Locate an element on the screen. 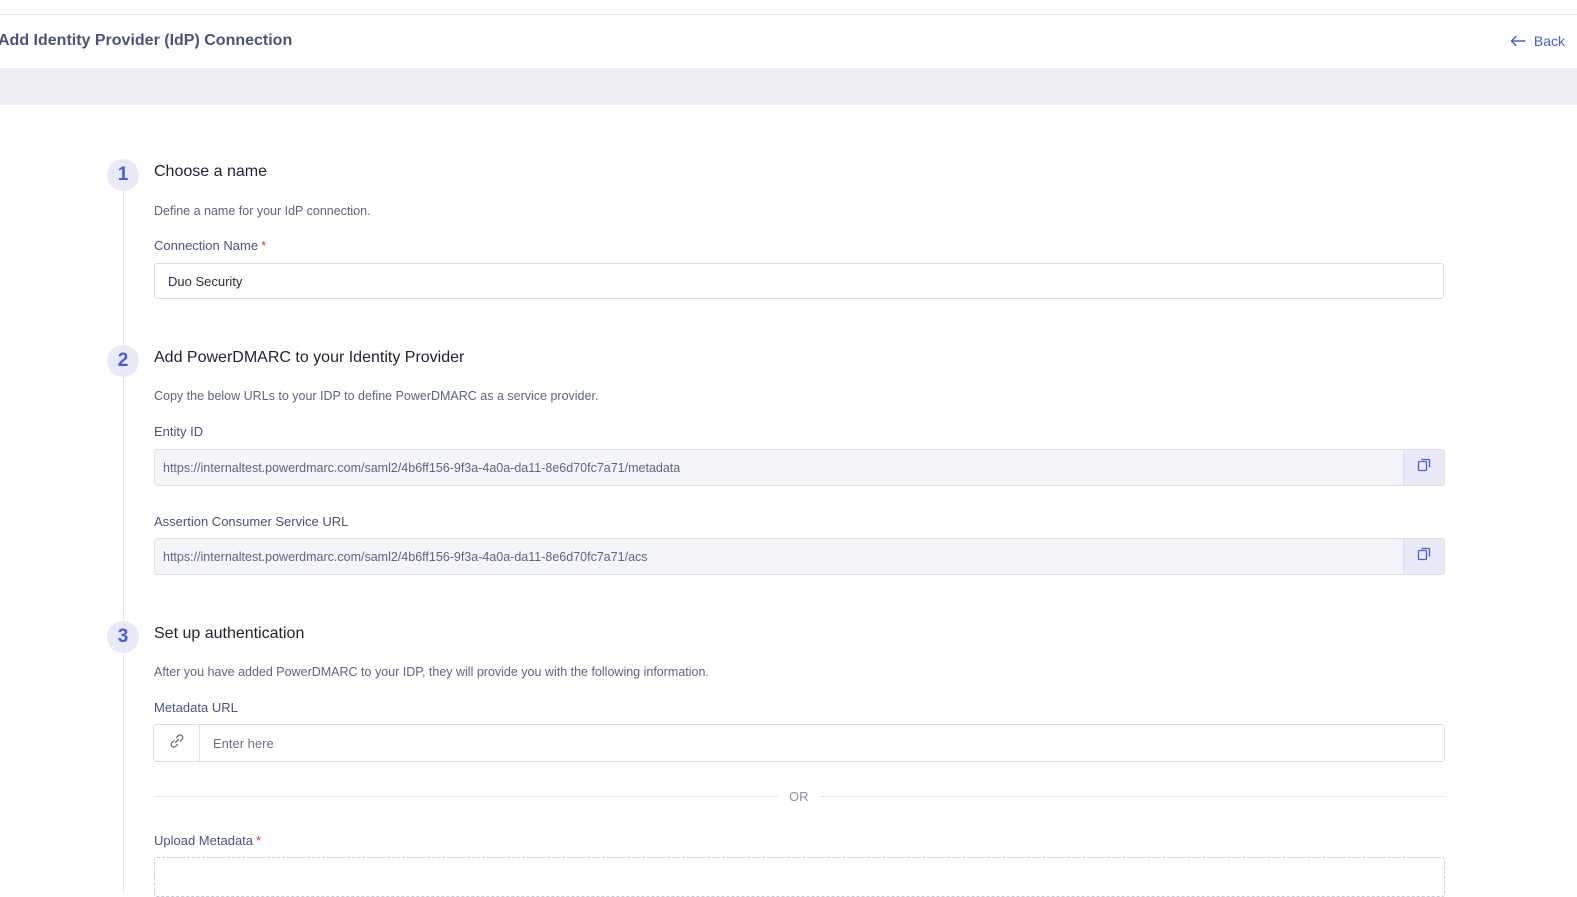 This screenshot has width=1577, height=897. upload-metadata-dropzone is located at coordinates (799, 877).